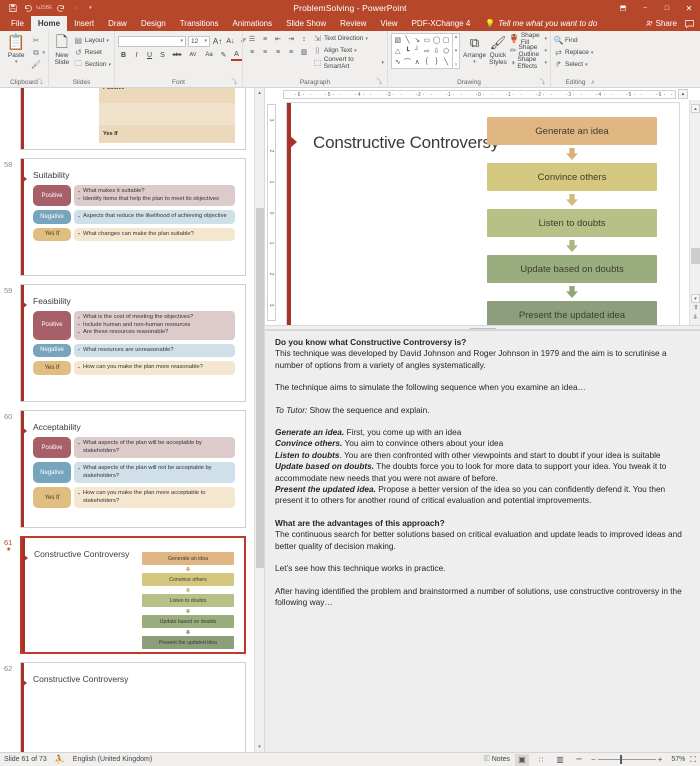 This screenshot has width=700, height=766. I want to click on tab-design: Design, so click(153, 23).